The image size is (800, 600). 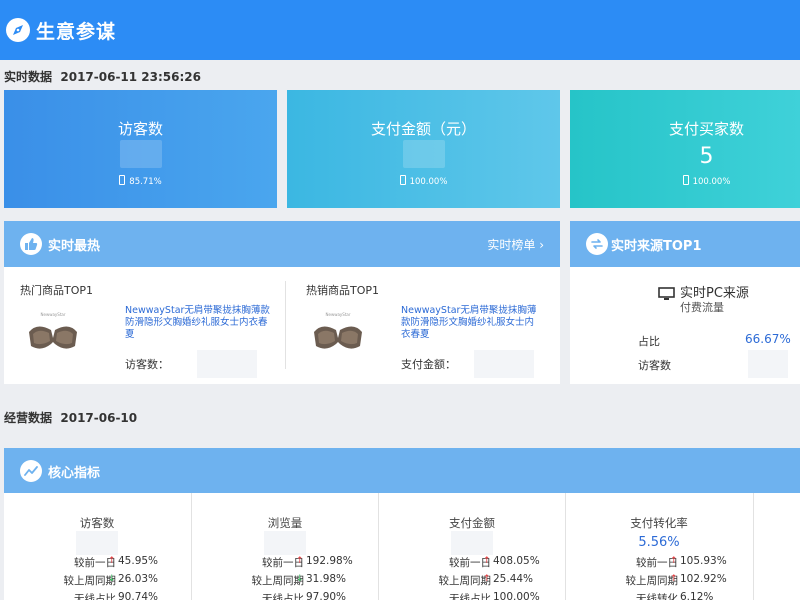 What do you see at coordinates (74, 246) in the screenshot?
I see `hot-panel-title: 实时最热` at bounding box center [74, 246].